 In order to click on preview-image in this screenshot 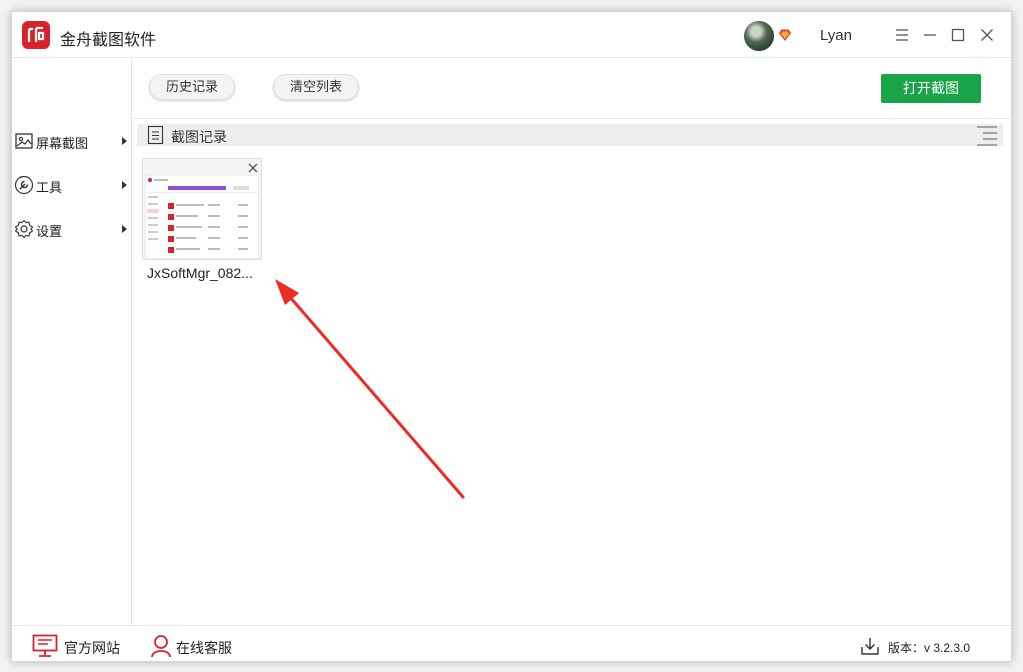, I will do `click(202, 217)`.